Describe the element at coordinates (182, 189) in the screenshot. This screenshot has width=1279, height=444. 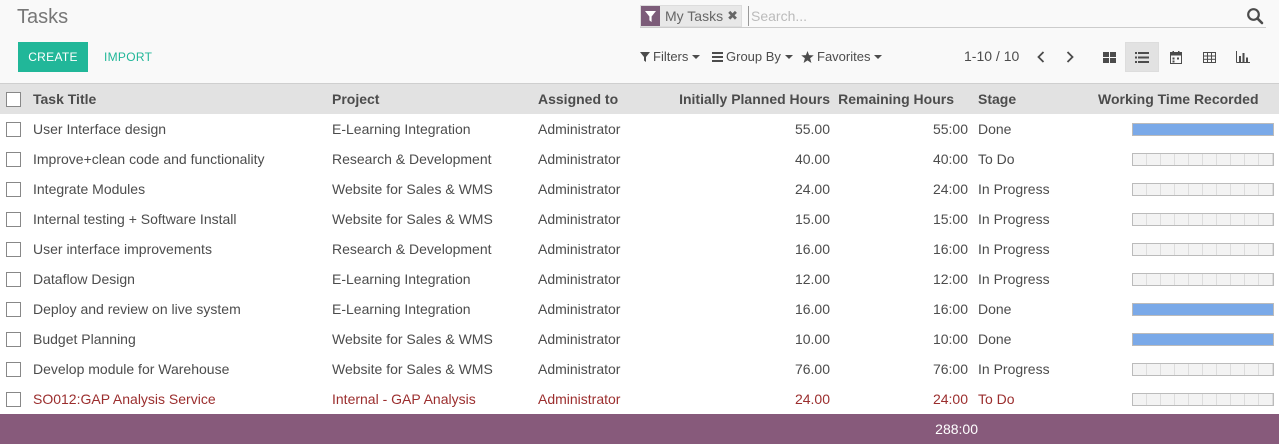
I see `task-title-cell: Integrate Modules` at that location.